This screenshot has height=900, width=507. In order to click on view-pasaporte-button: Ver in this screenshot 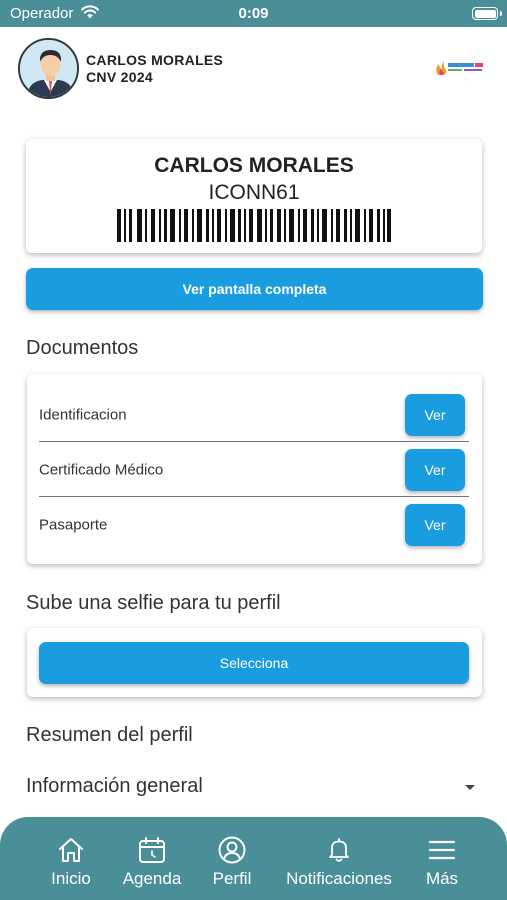, I will do `click(435, 524)`.